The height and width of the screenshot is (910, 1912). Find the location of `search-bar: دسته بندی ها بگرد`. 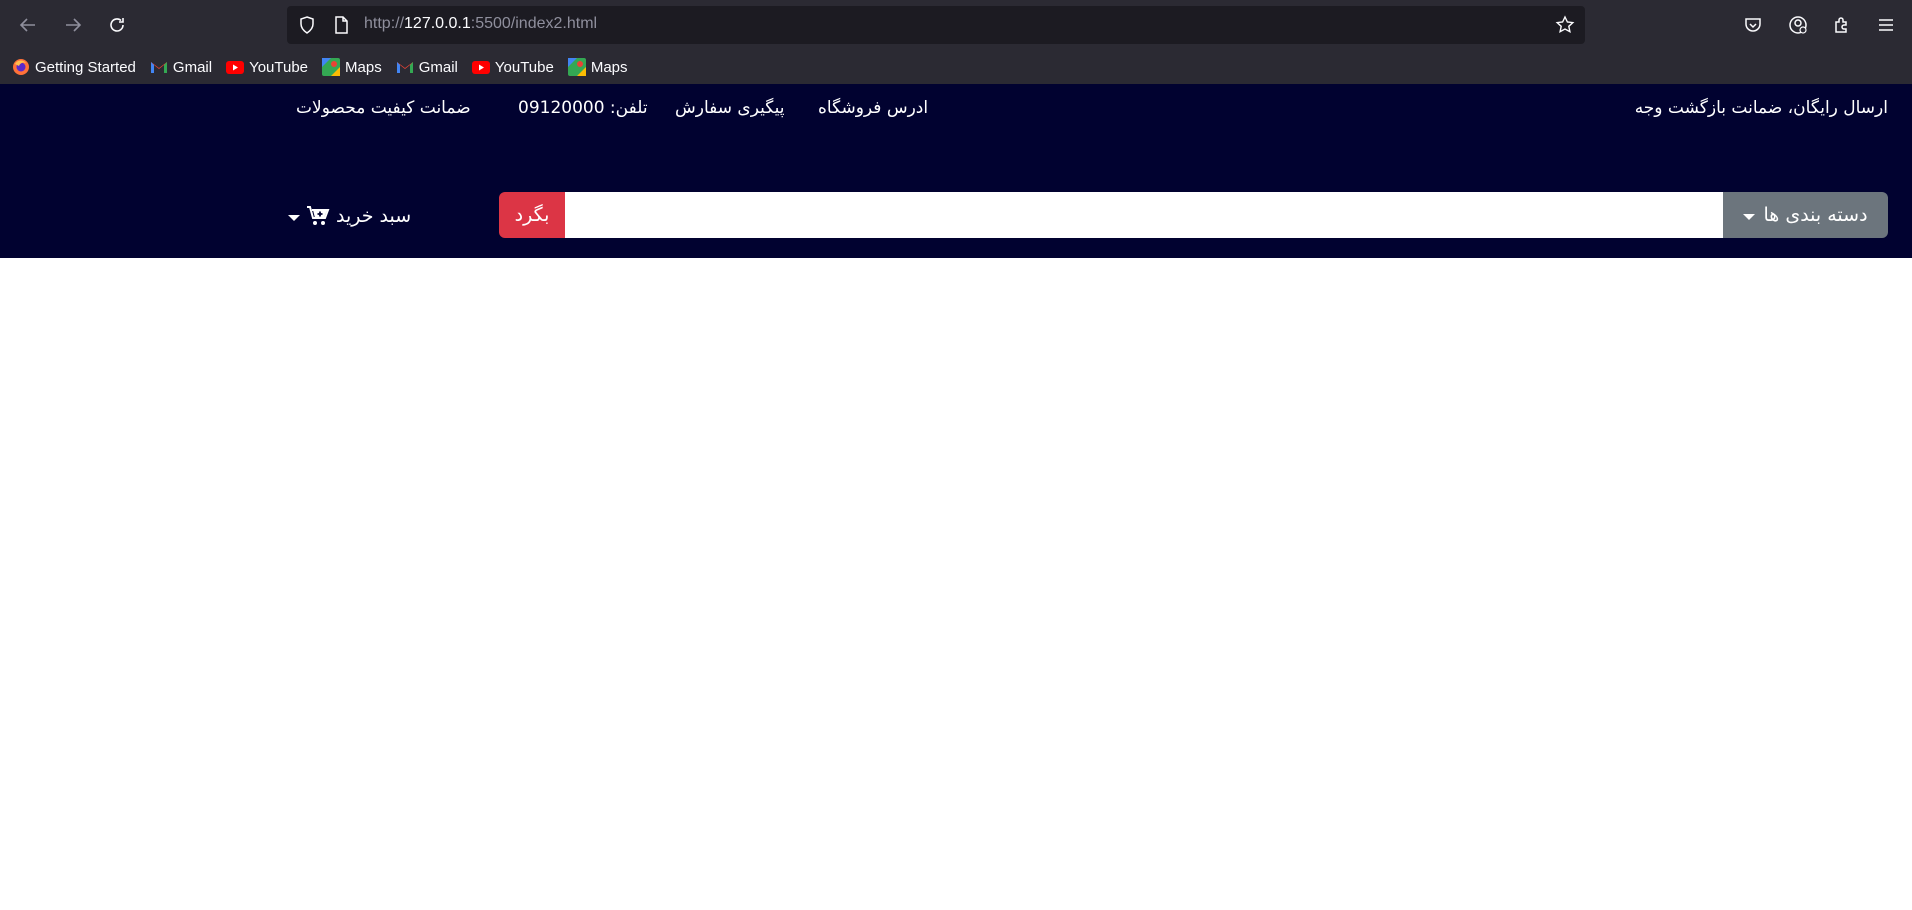

search-bar: دسته بندی ها بگرد is located at coordinates (1193, 215).